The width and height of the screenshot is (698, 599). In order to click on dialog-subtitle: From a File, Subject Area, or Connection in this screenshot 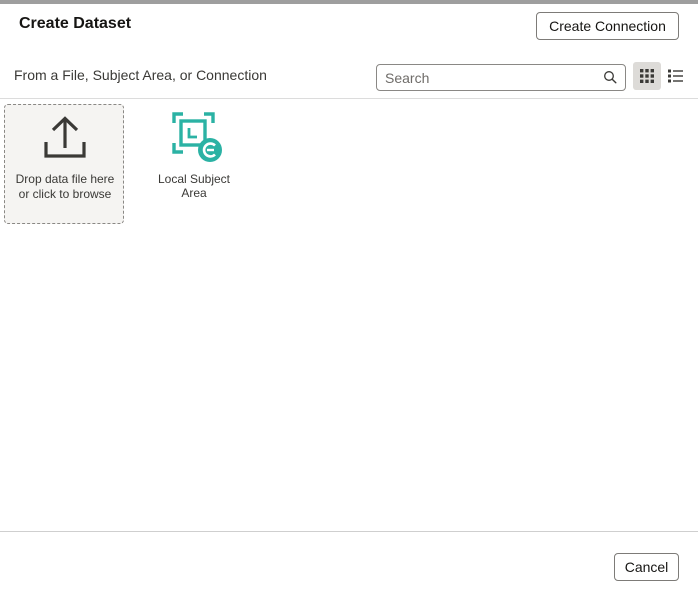, I will do `click(140, 75)`.